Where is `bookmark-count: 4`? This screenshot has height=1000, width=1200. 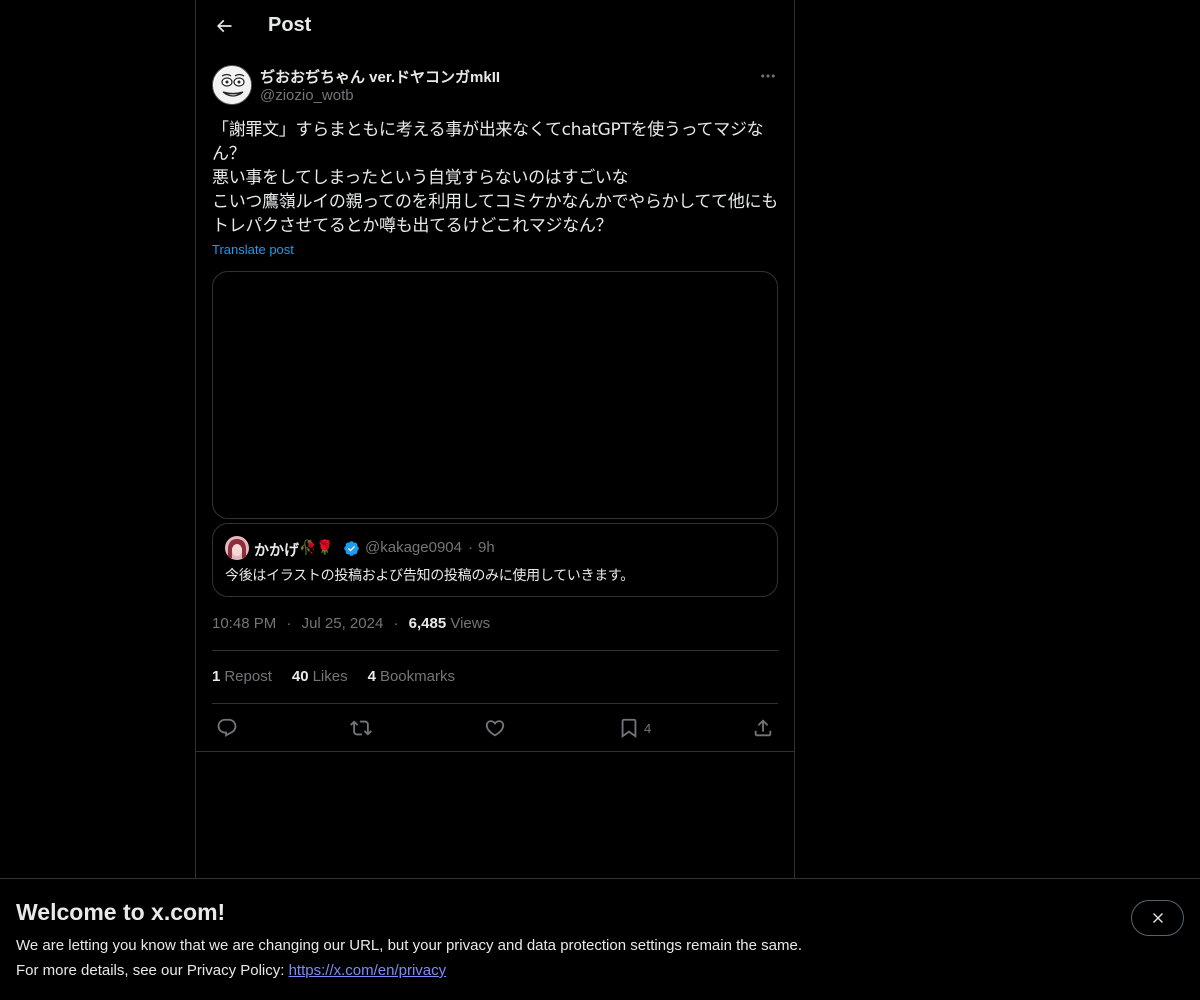
bookmark-count: 4 is located at coordinates (648, 728).